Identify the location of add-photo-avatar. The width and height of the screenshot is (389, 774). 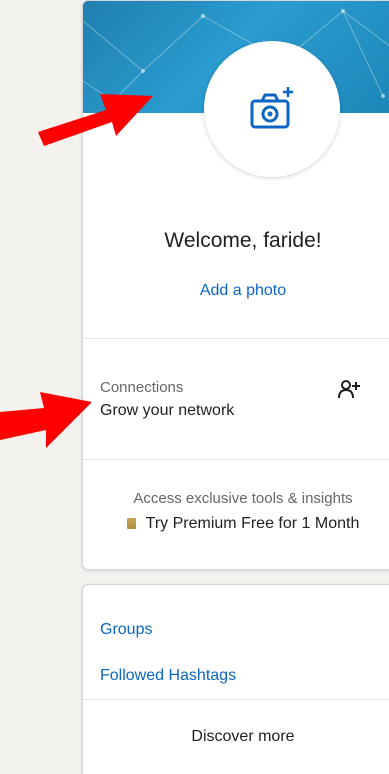
(272, 109).